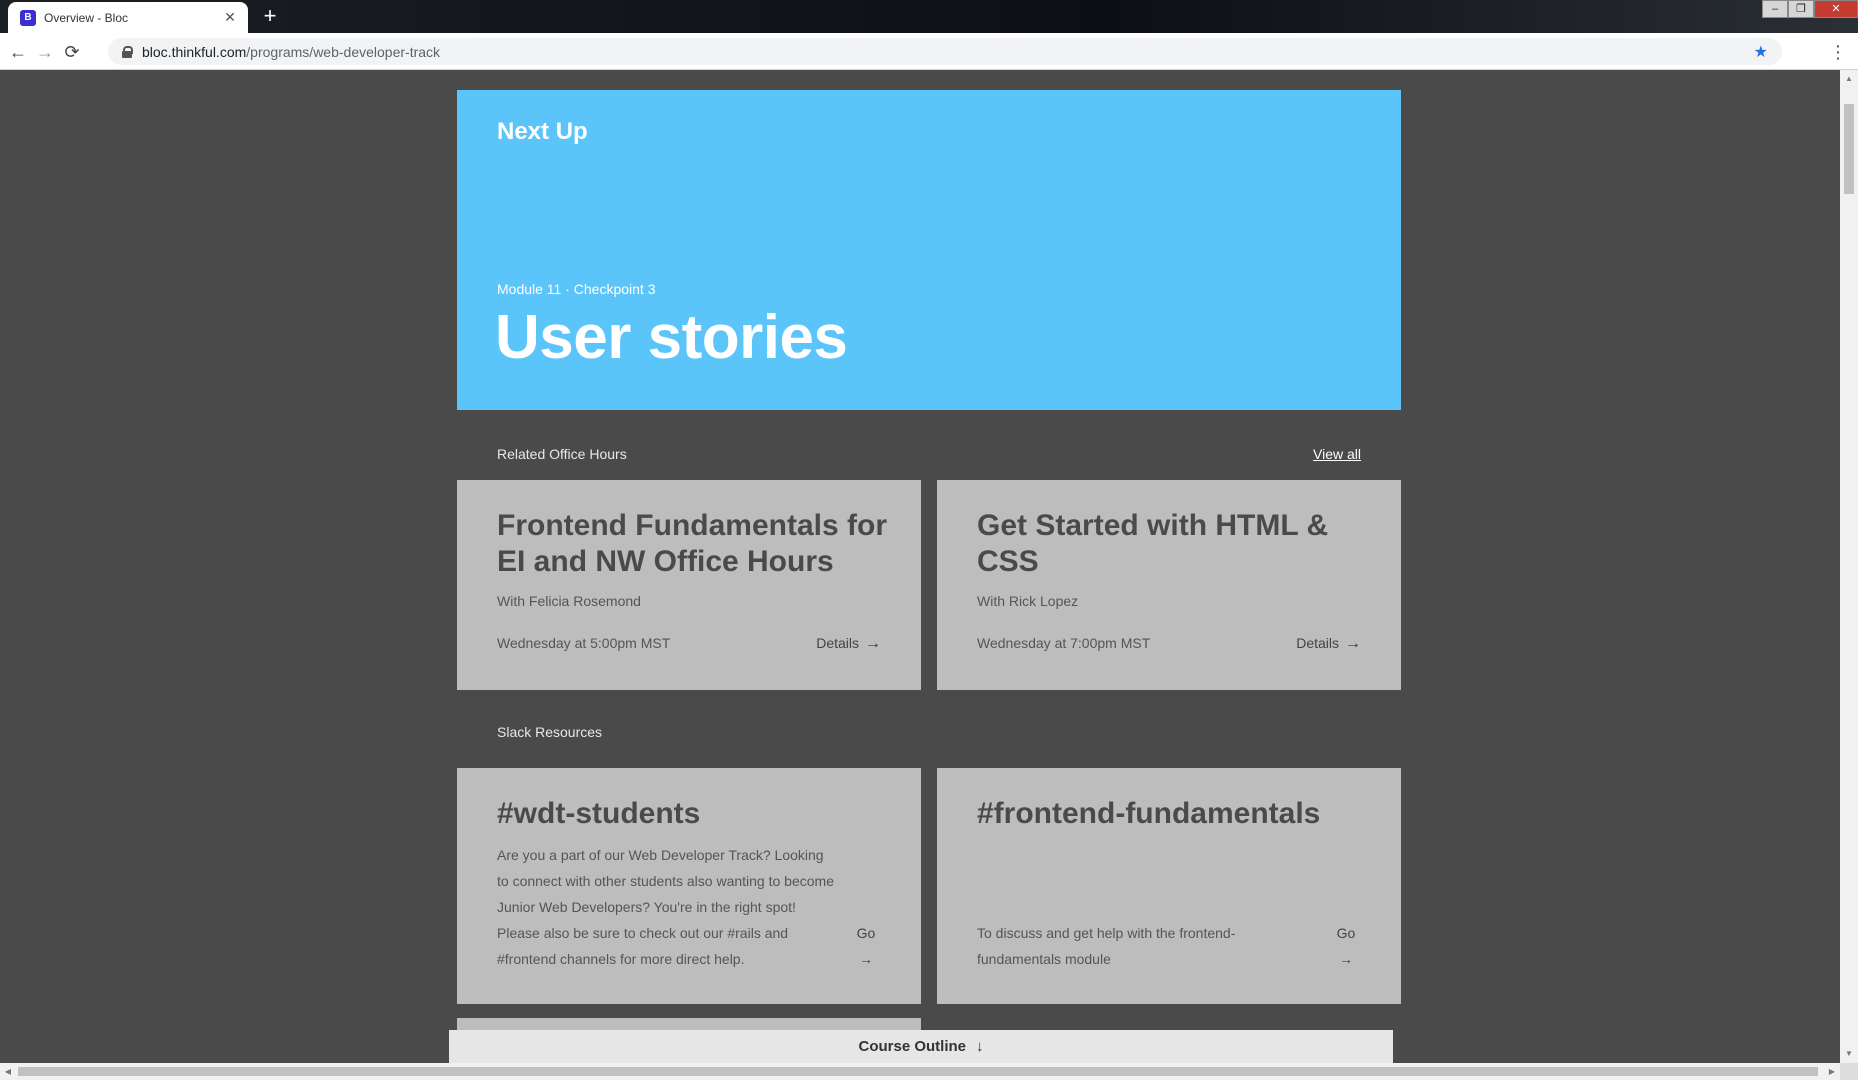 This screenshot has height=1080, width=1858. Describe the element at coordinates (72, 52) in the screenshot. I see `reload-icon: ⟳` at that location.